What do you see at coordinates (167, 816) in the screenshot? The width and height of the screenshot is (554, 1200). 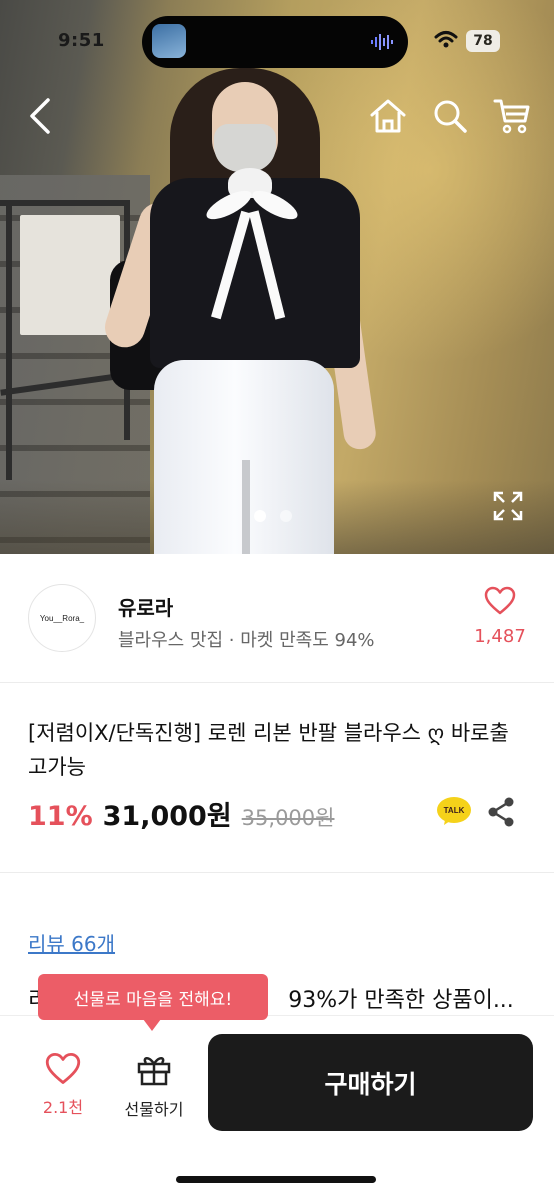 I see `sale-price: 31,000원` at bounding box center [167, 816].